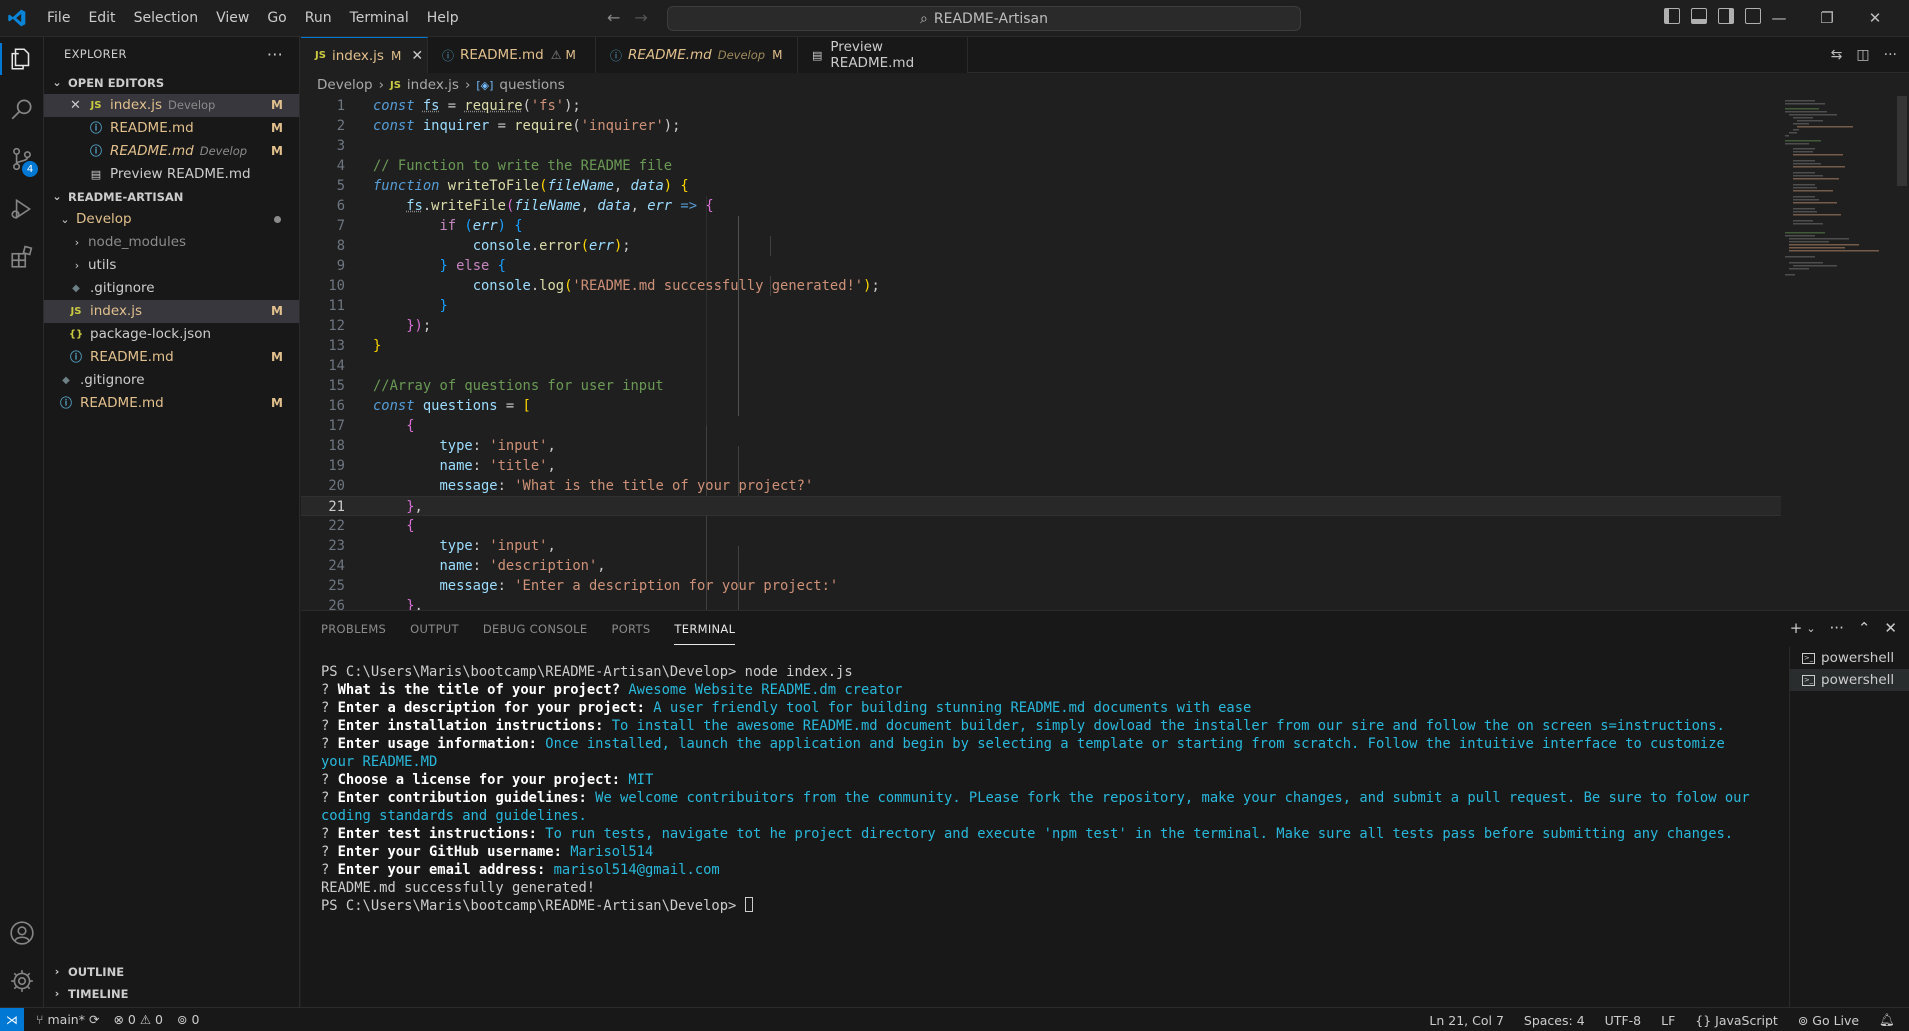 This screenshot has height=1031, width=1909. I want to click on end-of-line: LF, so click(1668, 1020).